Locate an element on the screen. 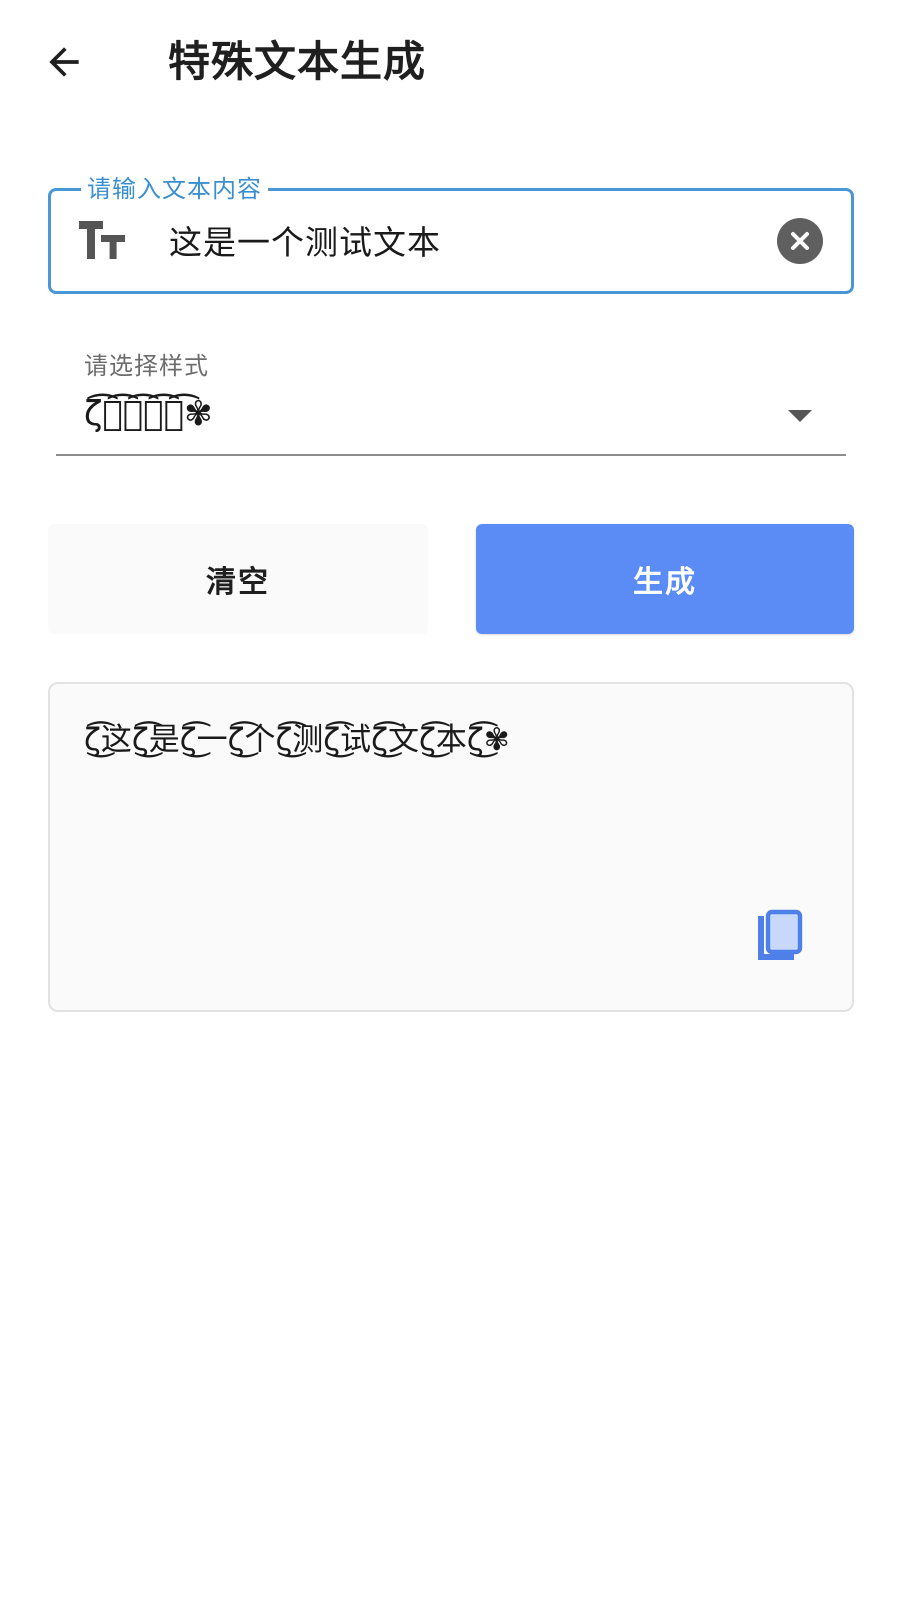  input-value: 这是一个测试文本 is located at coordinates (305, 243).